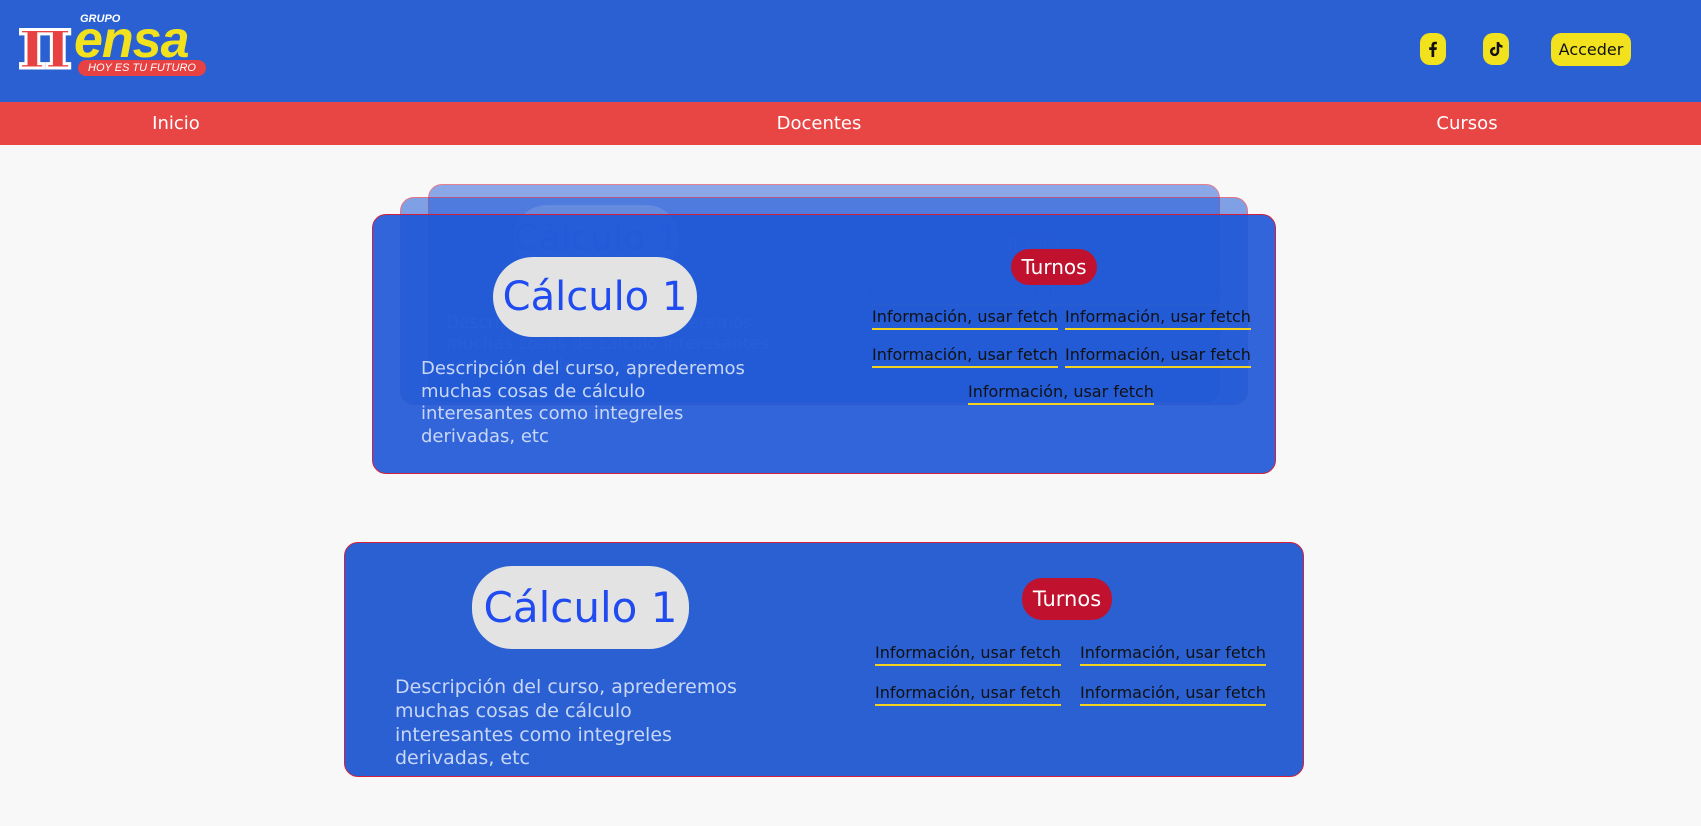  I want to click on facebook-link, so click(1433, 49).